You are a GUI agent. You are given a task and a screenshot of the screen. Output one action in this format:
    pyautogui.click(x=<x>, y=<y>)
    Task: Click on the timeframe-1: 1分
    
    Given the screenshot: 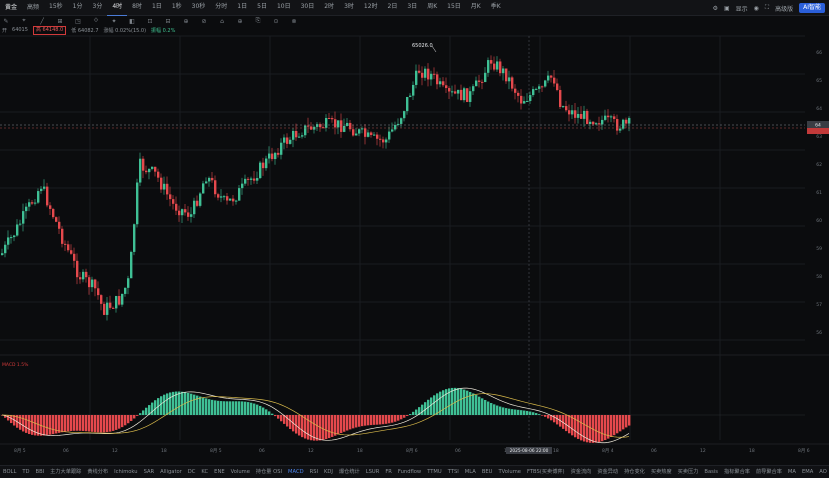 What is the action you would take?
    pyautogui.click(x=78, y=8)
    